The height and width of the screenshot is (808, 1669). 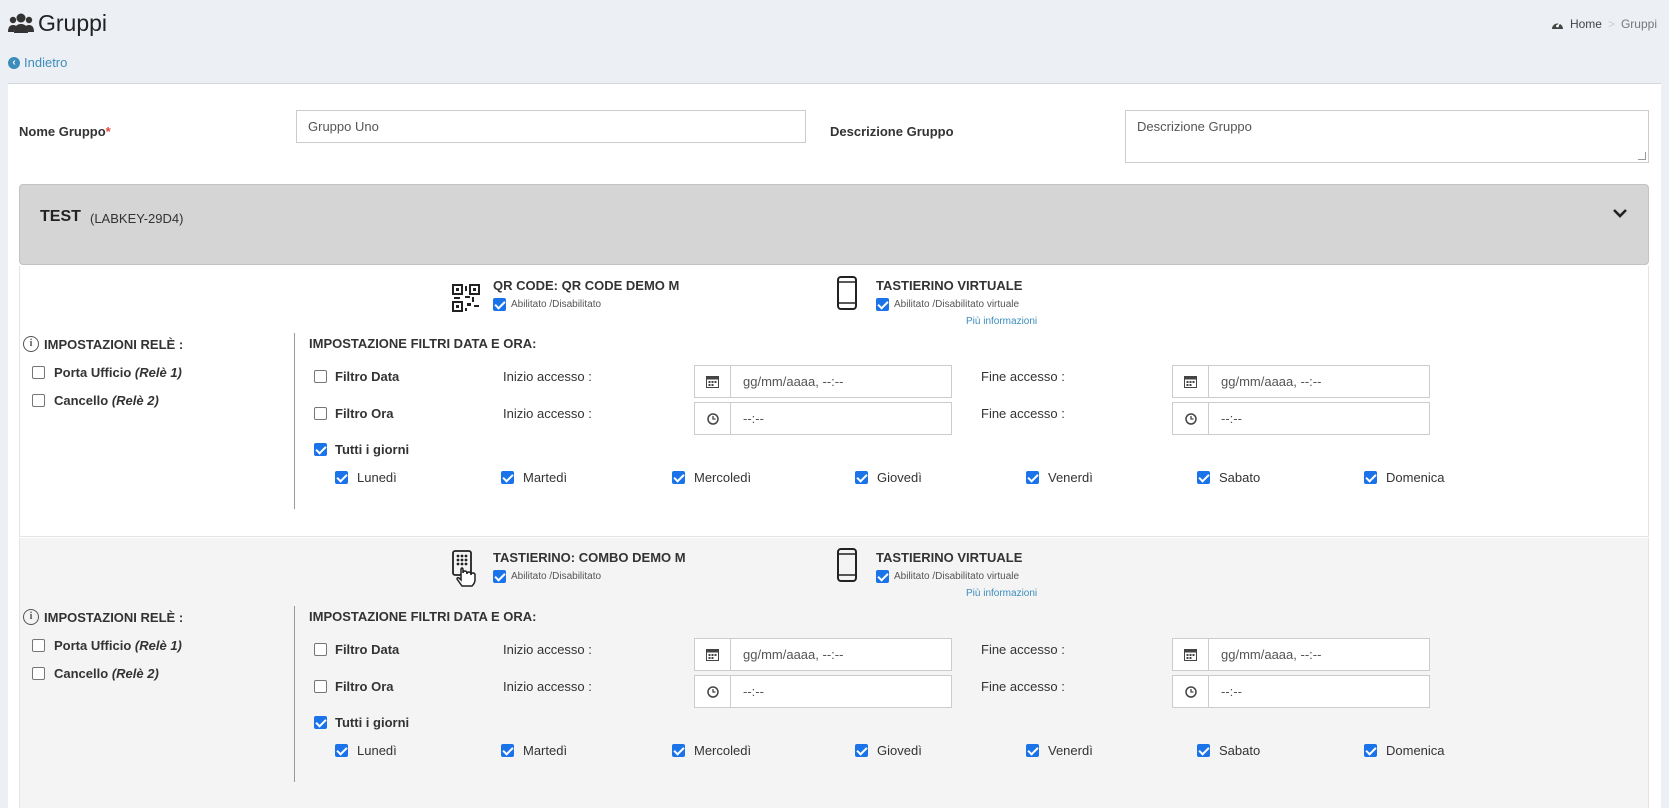 I want to click on group-description-label: Descrizione Gruppo, so click(x=892, y=131).